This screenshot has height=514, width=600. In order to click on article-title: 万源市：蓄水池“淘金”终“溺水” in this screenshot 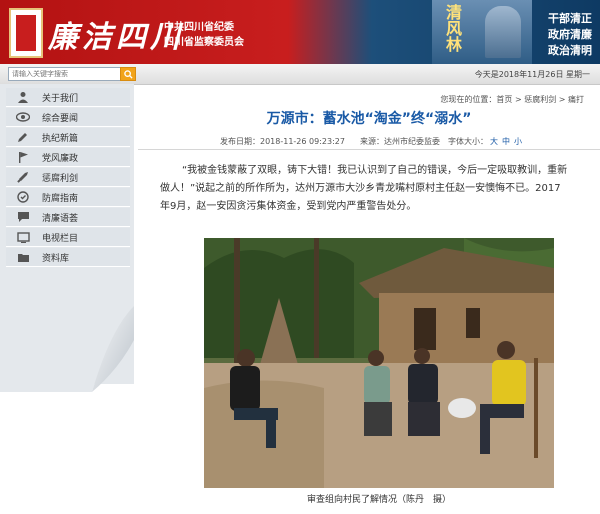, I will do `click(369, 119)`.